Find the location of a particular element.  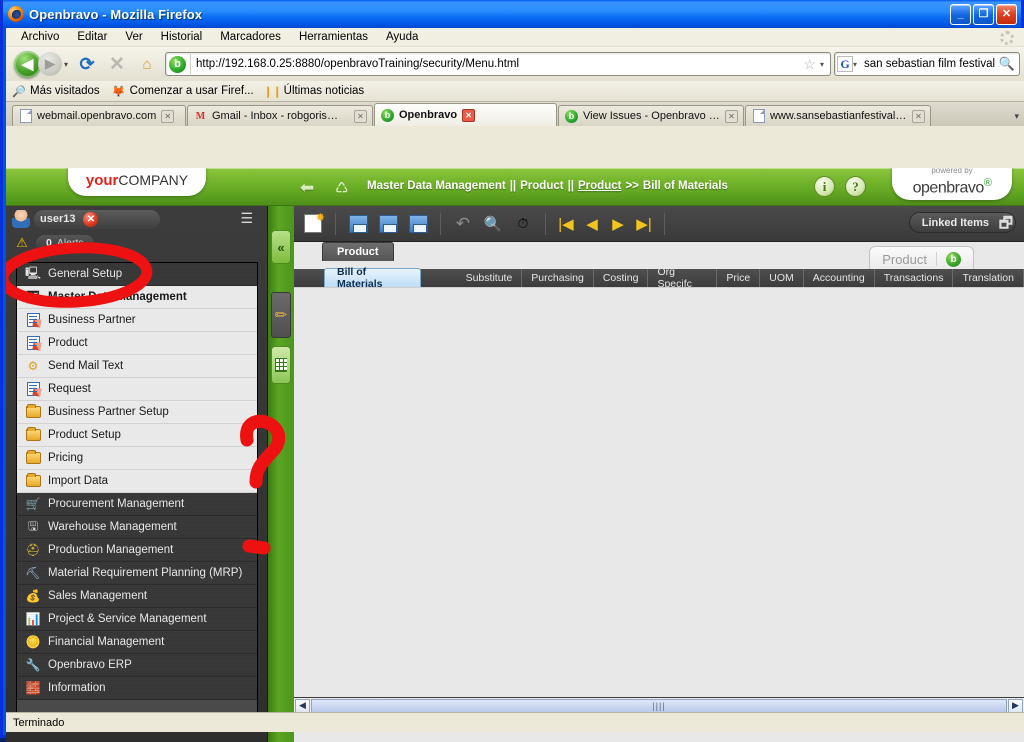

preferences-icon: ☰ is located at coordinates (246, 218).